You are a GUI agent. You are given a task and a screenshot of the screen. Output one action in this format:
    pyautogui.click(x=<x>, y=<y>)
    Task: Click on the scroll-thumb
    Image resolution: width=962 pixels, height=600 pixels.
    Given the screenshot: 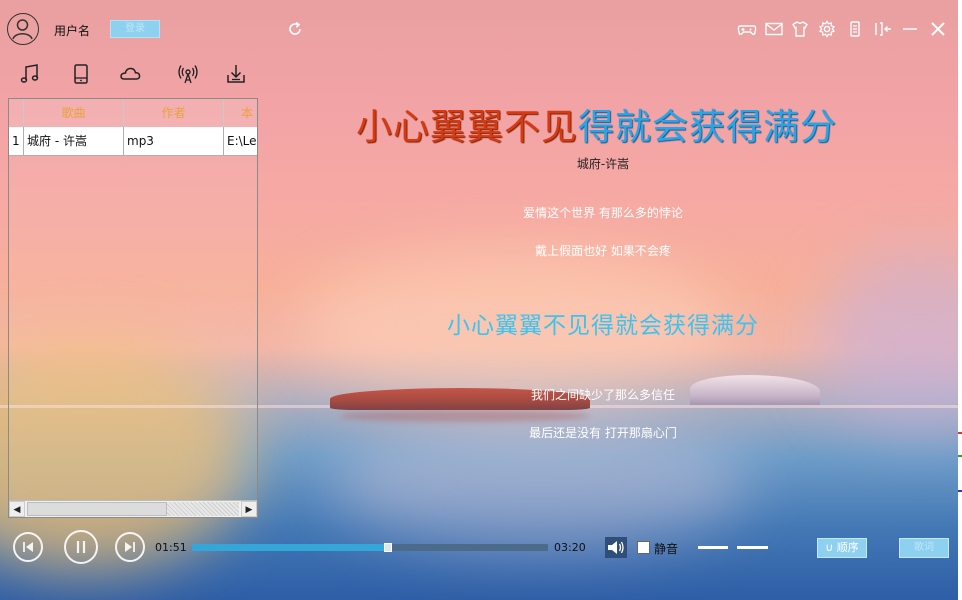 What is the action you would take?
    pyautogui.click(x=97, y=509)
    